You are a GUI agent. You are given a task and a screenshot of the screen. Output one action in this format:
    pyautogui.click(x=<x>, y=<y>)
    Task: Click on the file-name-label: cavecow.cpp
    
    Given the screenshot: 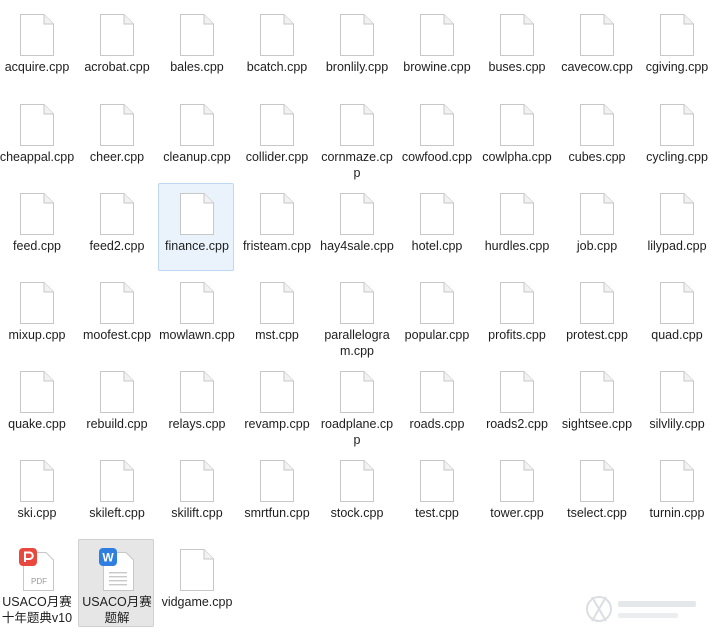 What is the action you would take?
    pyautogui.click(x=597, y=67)
    